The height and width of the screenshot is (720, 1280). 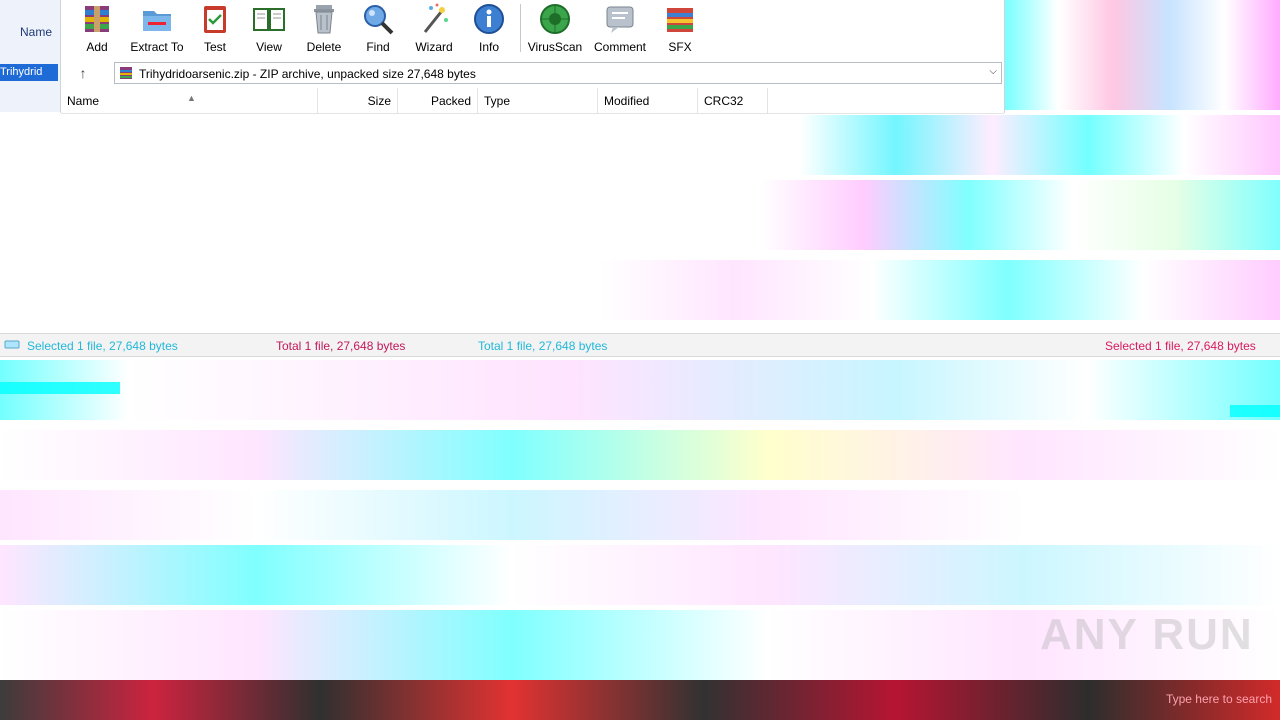 I want to click on virus-scan-icon, so click(x=555, y=19).